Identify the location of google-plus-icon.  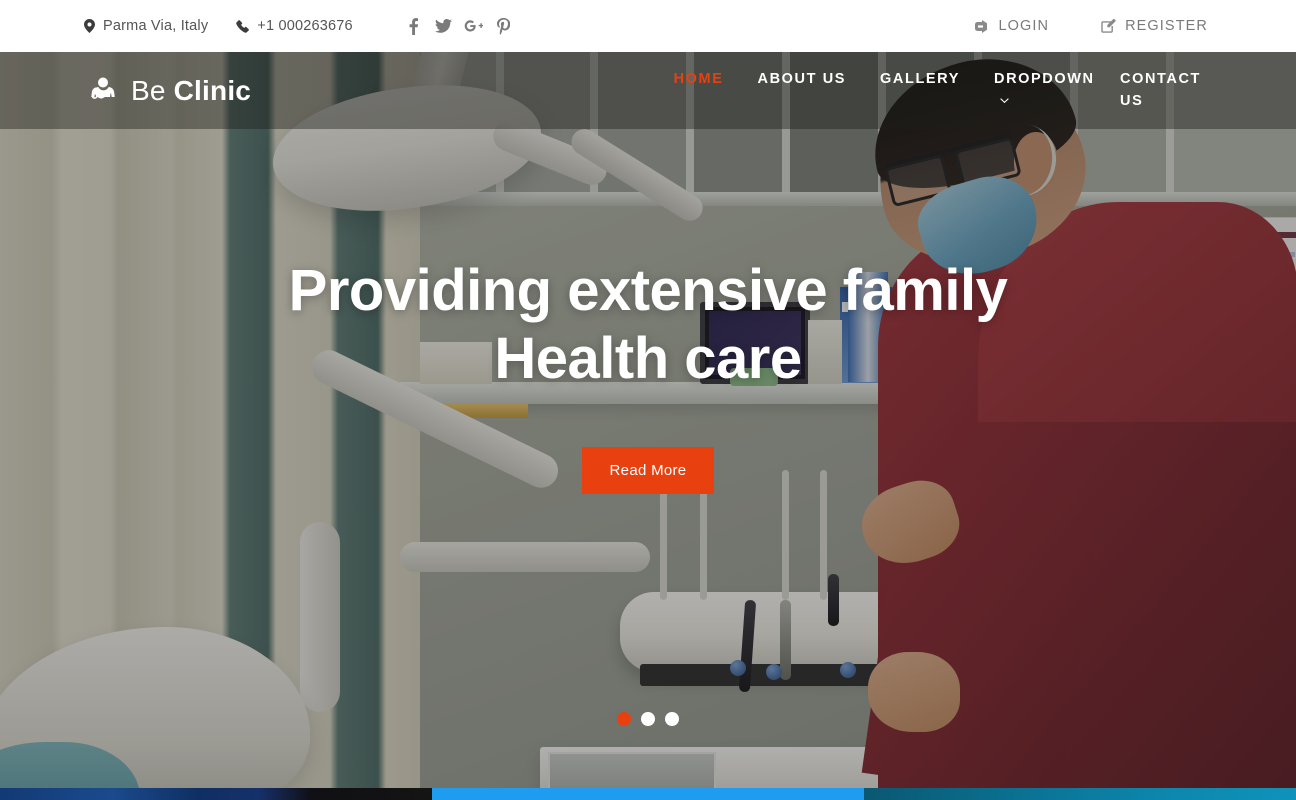
(474, 26).